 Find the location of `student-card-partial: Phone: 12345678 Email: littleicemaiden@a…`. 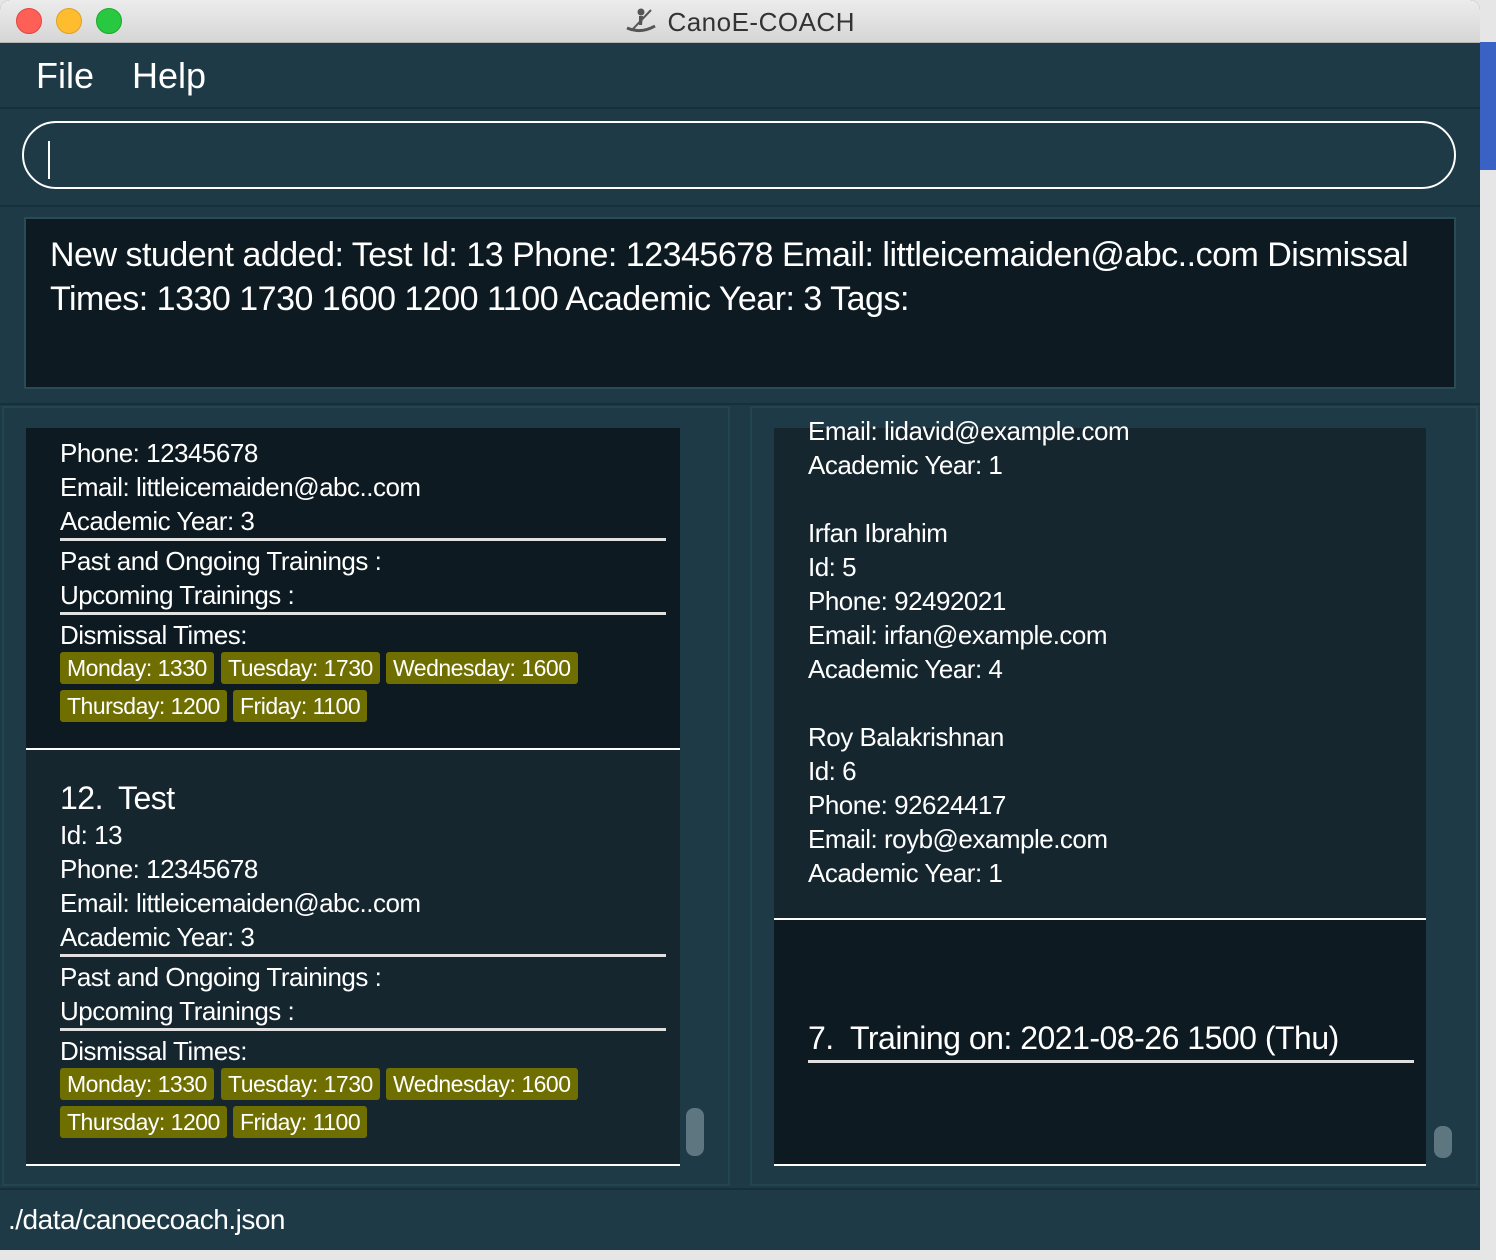

student-card-partial: Phone: 12345678 Email: littleicemaiden@a… is located at coordinates (353, 588).